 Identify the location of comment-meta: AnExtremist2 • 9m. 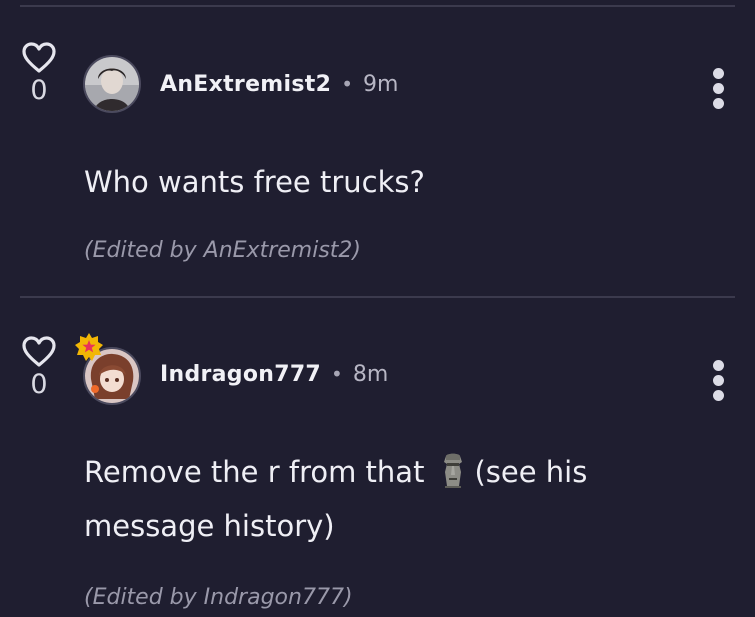
(279, 84).